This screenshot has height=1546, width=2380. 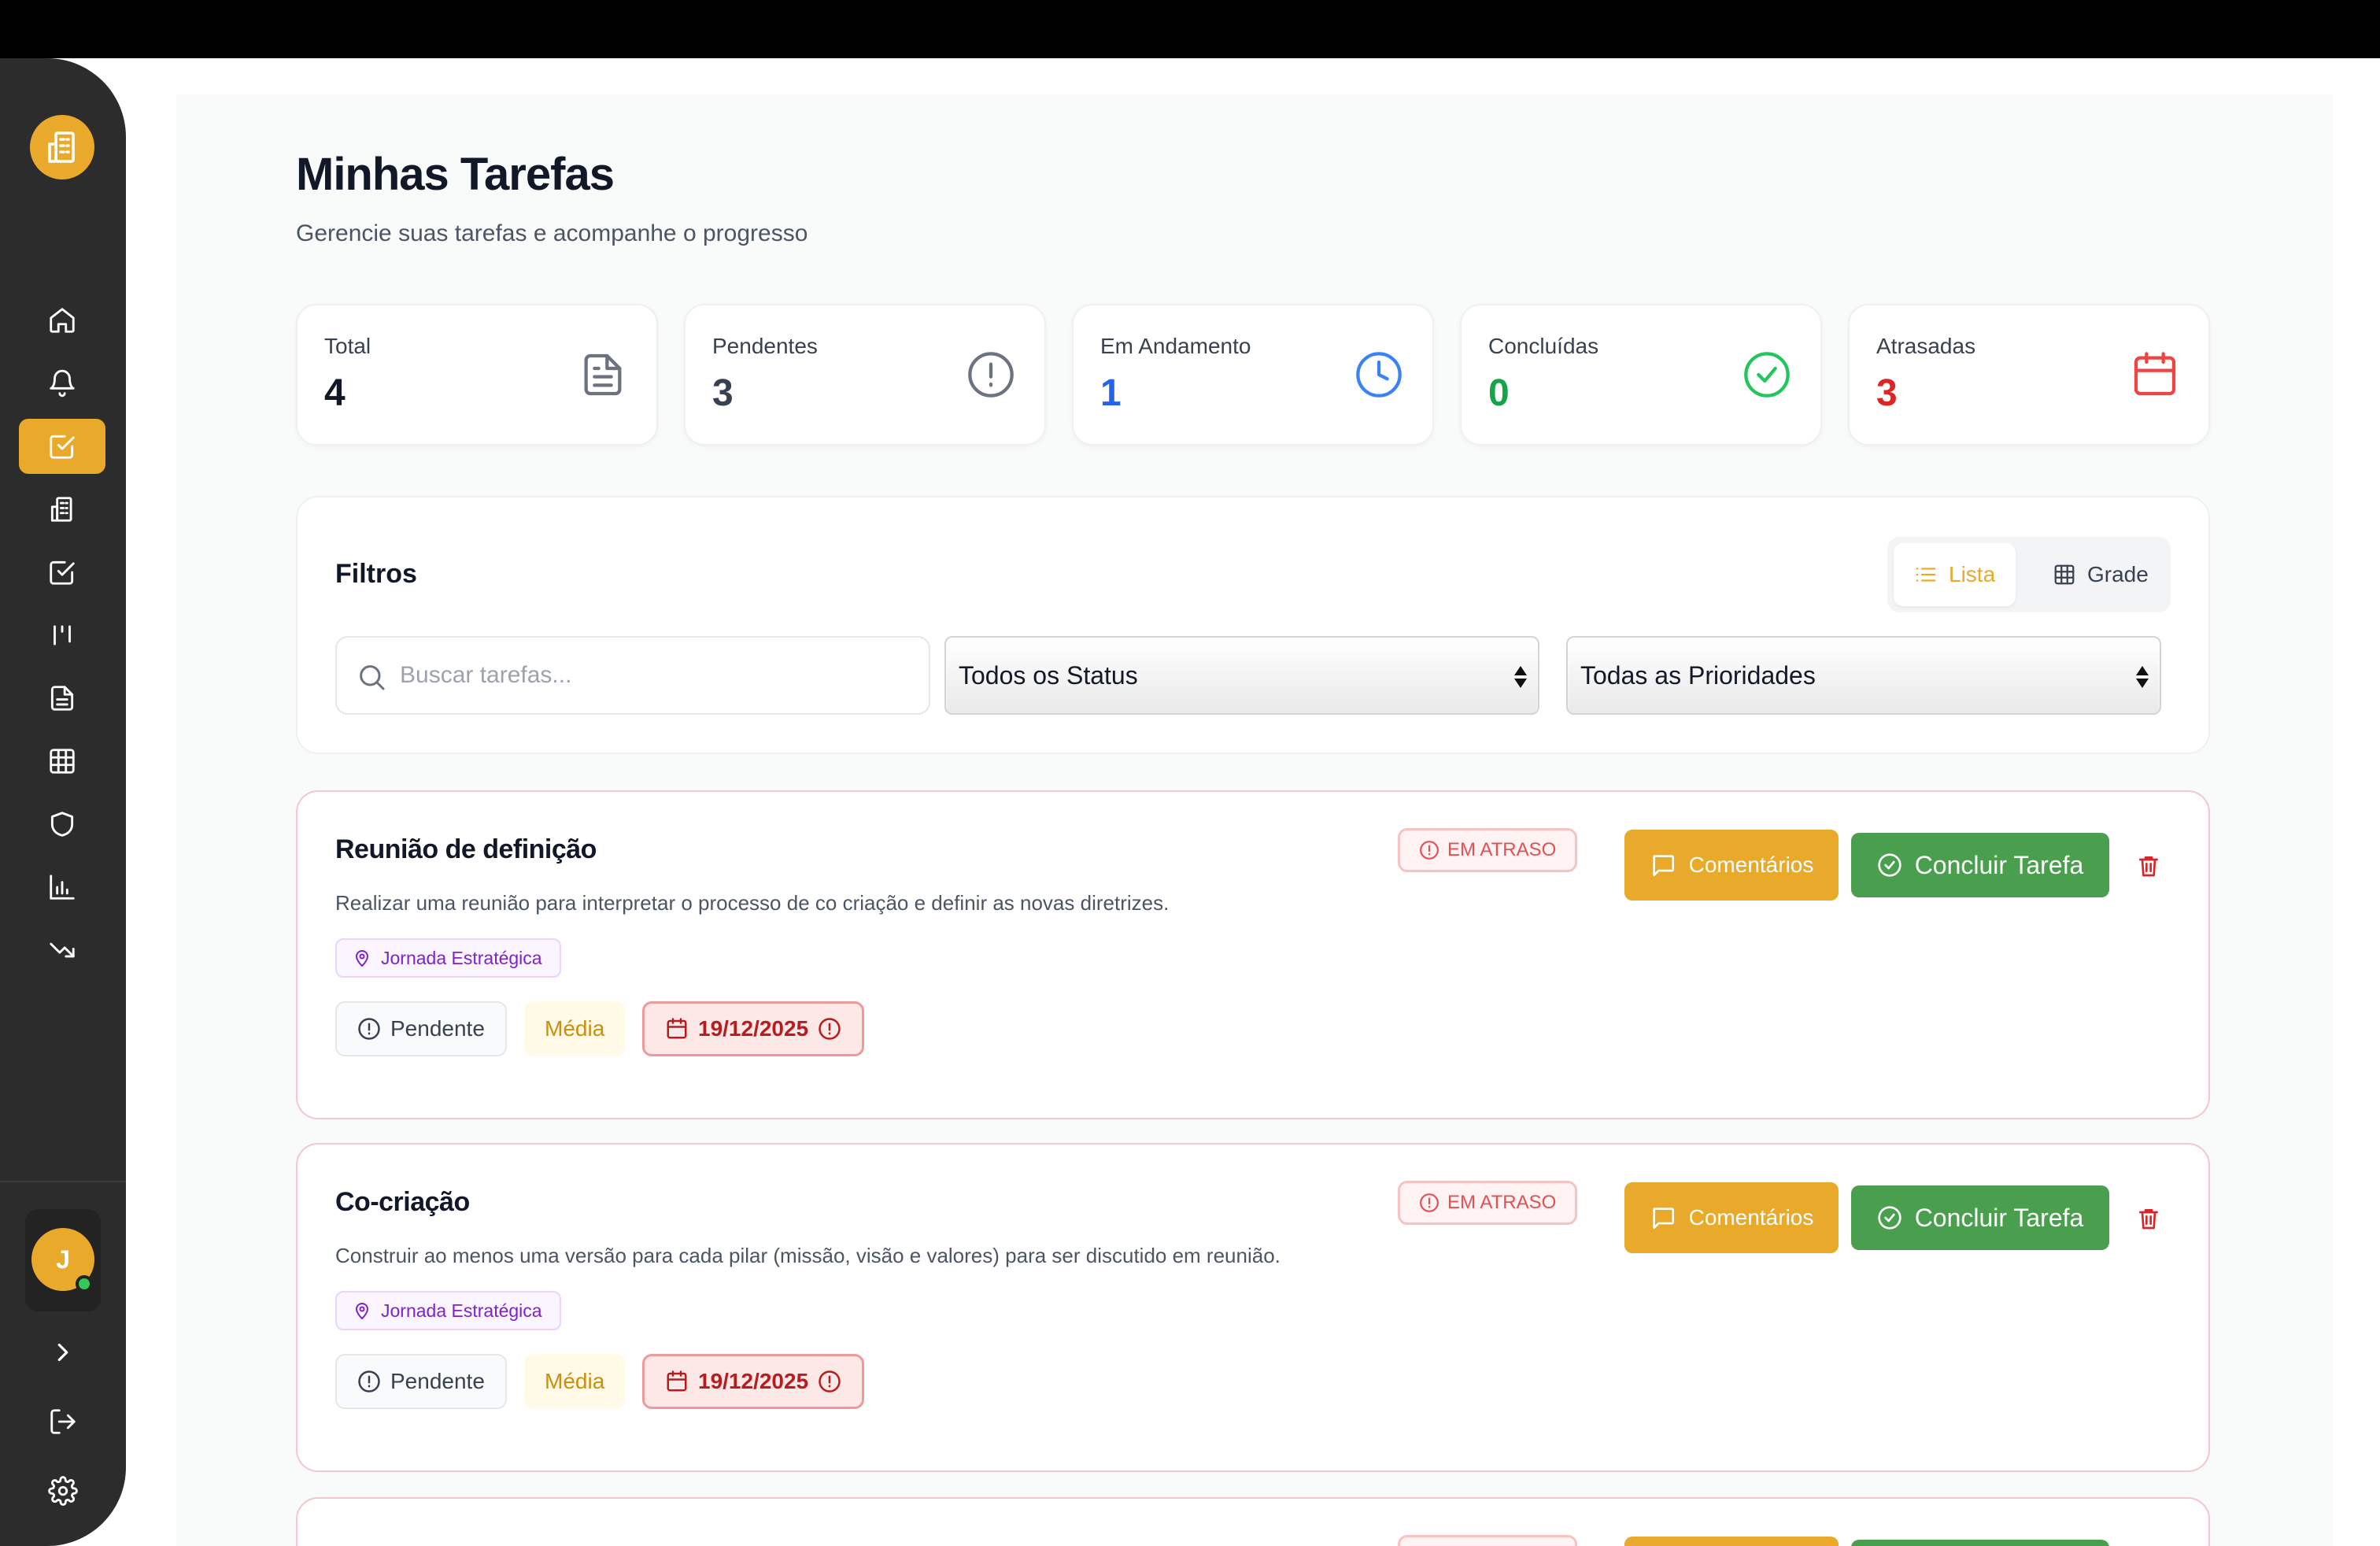 I want to click on sidebar-item-trends, so click(x=62, y=951).